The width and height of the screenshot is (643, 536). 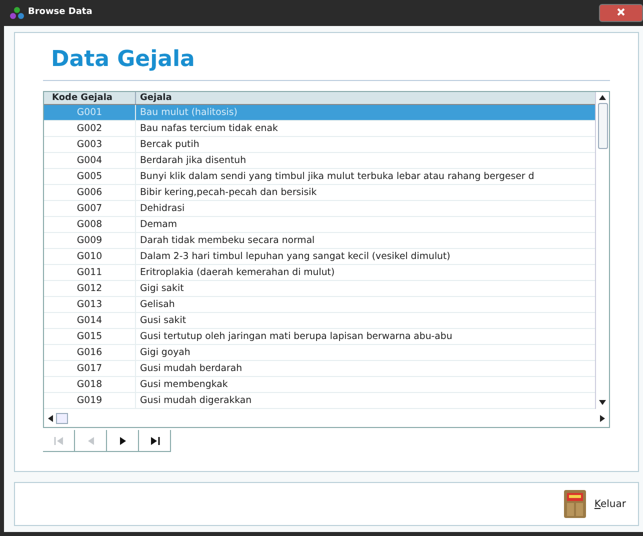 I want to click on close-button, so click(x=621, y=13).